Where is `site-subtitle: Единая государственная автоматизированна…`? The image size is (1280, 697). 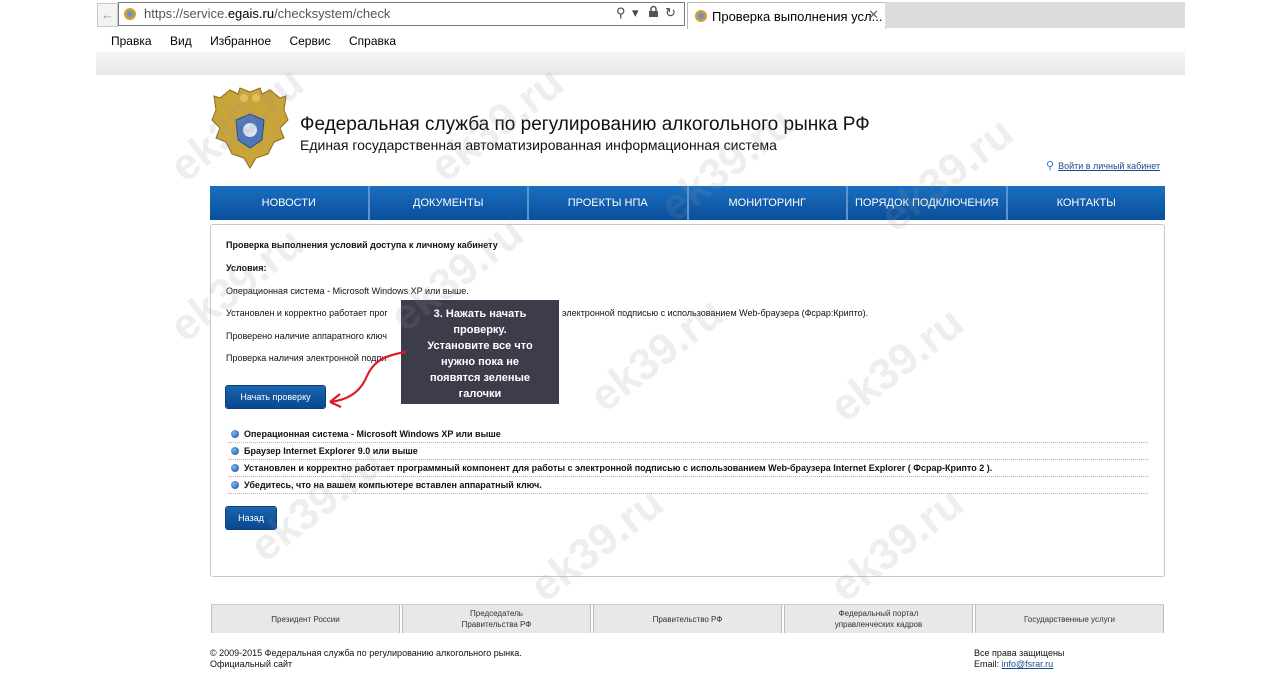
site-subtitle: Единая государственная автоматизированна… is located at coordinates (538, 145).